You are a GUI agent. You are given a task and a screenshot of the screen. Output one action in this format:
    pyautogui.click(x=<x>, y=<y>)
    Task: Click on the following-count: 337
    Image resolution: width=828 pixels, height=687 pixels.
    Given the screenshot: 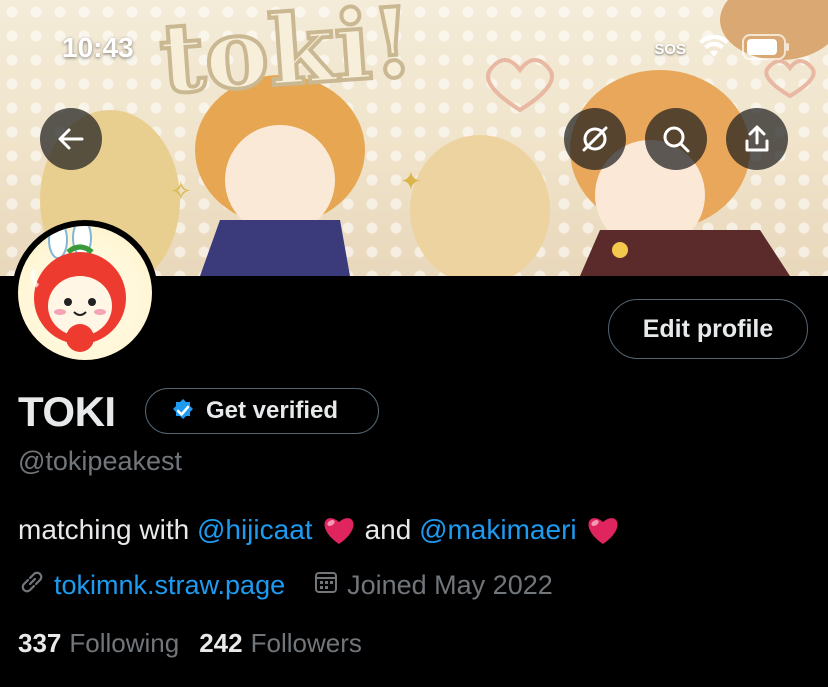 What is the action you would take?
    pyautogui.click(x=40, y=643)
    